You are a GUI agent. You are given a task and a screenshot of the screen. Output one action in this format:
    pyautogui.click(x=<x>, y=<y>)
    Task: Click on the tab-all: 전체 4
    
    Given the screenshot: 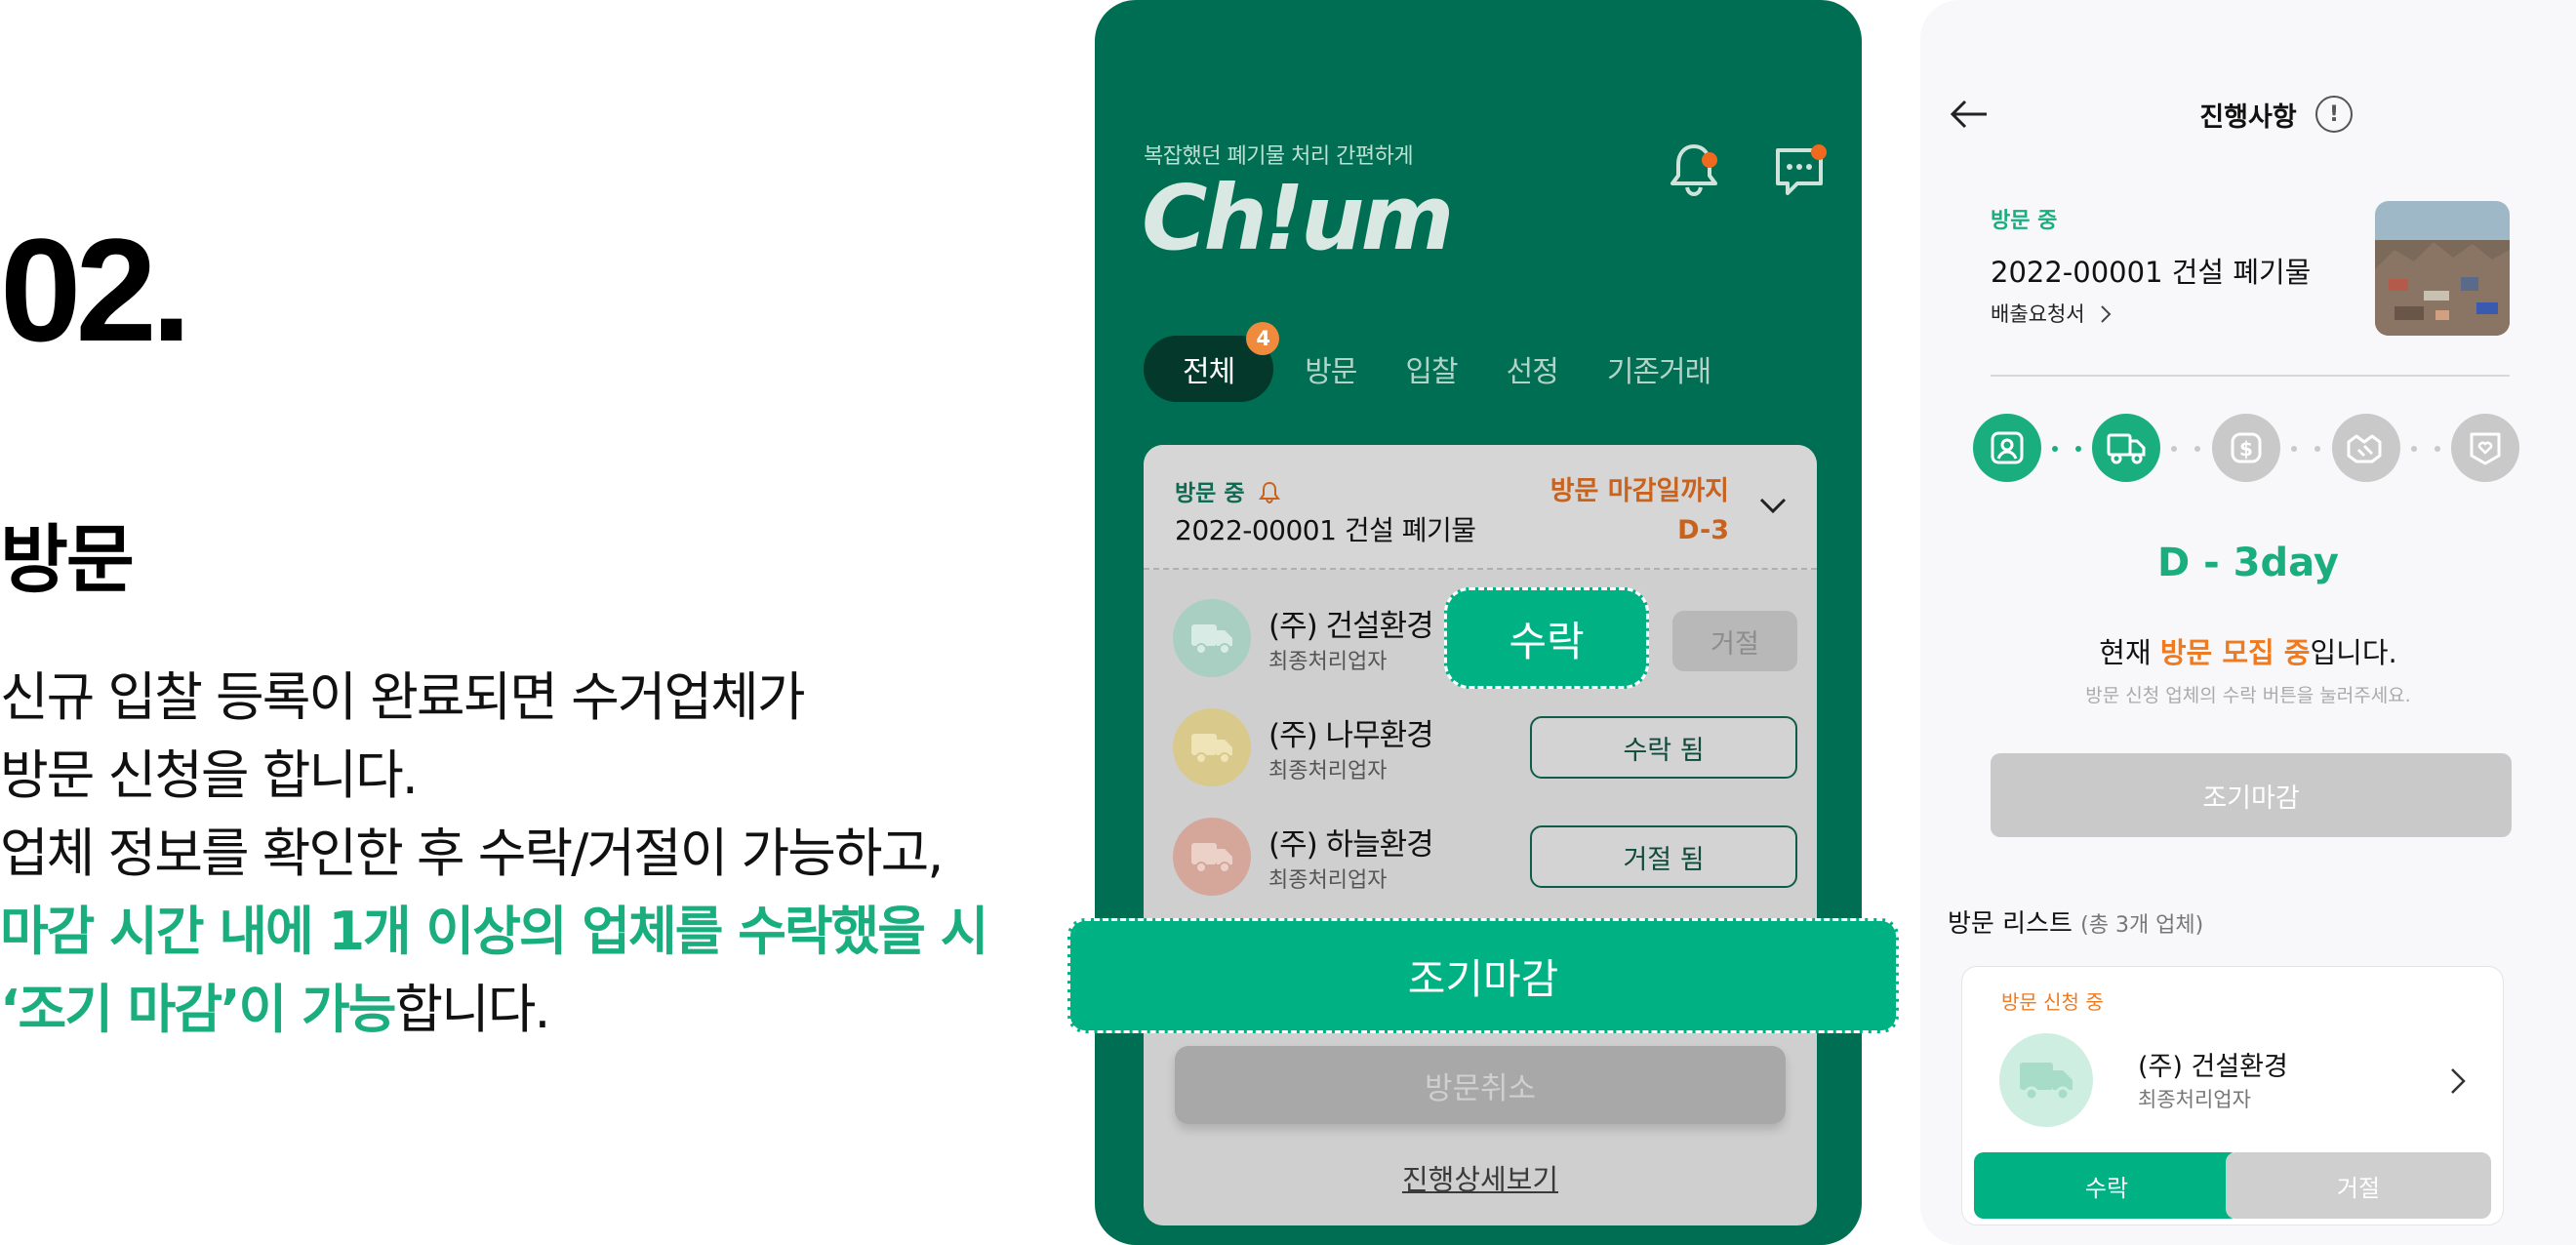 What is the action you would take?
    pyautogui.click(x=1212, y=362)
    